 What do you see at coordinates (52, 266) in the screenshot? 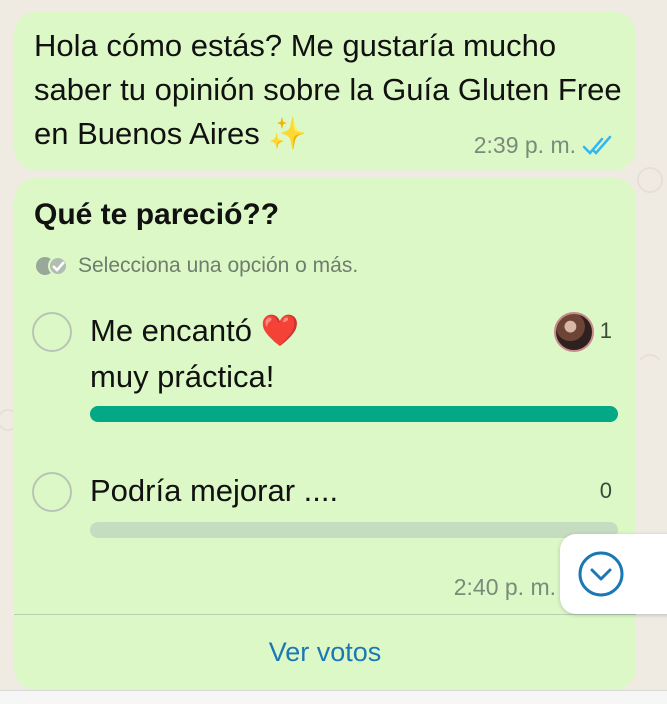
I see `multi-select-check-icon` at bounding box center [52, 266].